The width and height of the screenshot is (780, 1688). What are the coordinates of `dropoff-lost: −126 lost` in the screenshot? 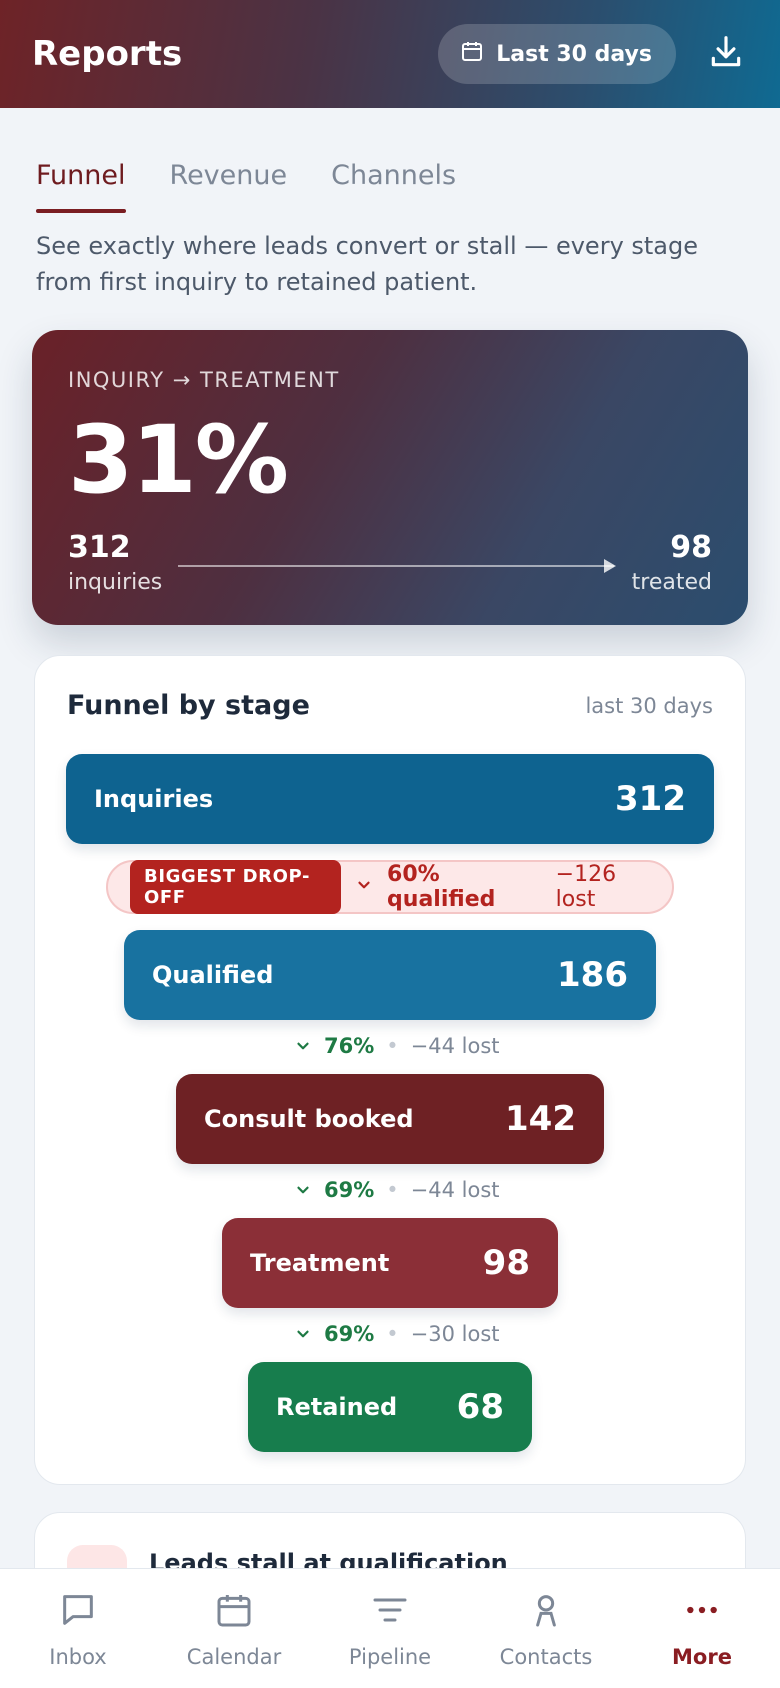 It's located at (586, 887).